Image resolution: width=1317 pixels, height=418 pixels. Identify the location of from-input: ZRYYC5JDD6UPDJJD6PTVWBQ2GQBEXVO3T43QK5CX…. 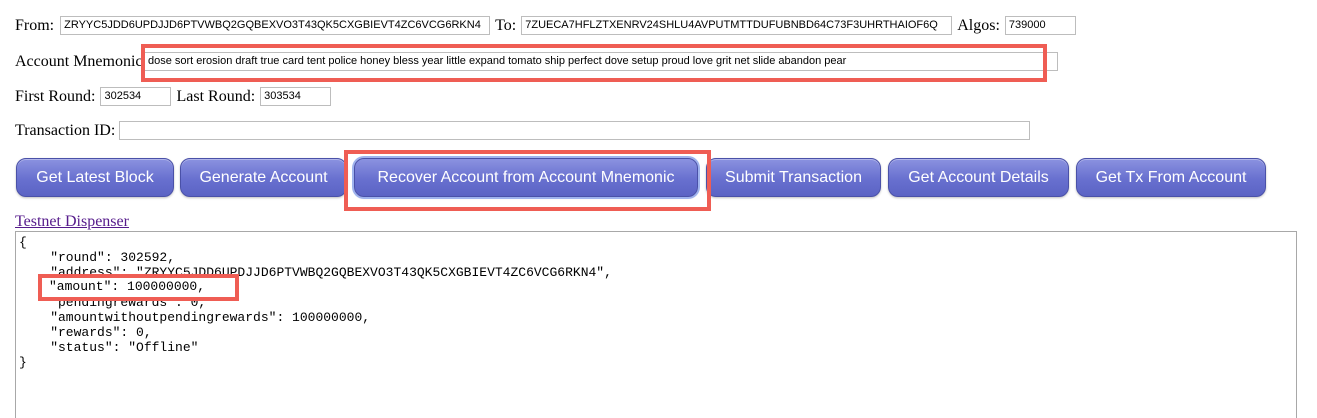
(275, 25).